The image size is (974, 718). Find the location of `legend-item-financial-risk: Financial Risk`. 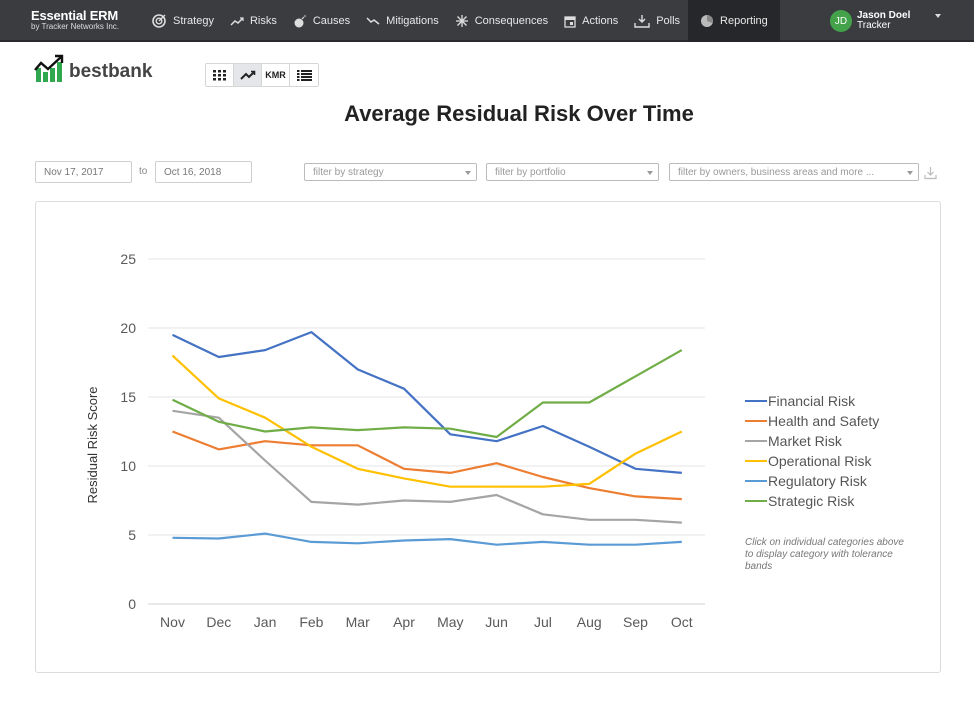

legend-item-financial-risk: Financial Risk is located at coordinates (812, 401).